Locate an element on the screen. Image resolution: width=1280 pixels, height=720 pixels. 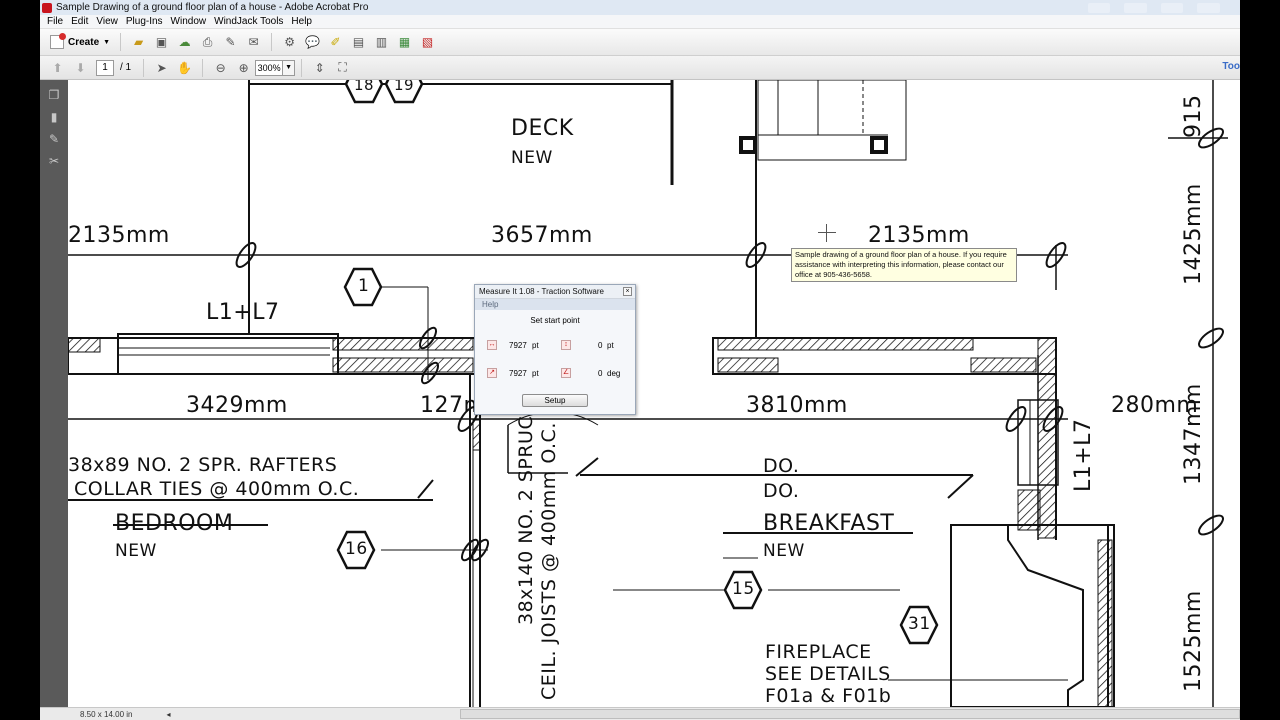
create-pdf-icon is located at coordinates (58, 41).